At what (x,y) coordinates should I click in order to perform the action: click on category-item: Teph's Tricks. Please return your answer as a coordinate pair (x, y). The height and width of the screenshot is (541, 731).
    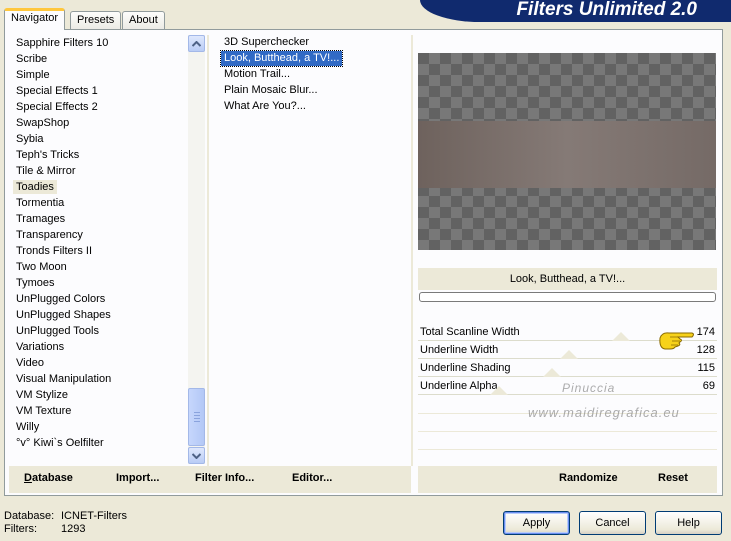
    Looking at the image, I should click on (47, 155).